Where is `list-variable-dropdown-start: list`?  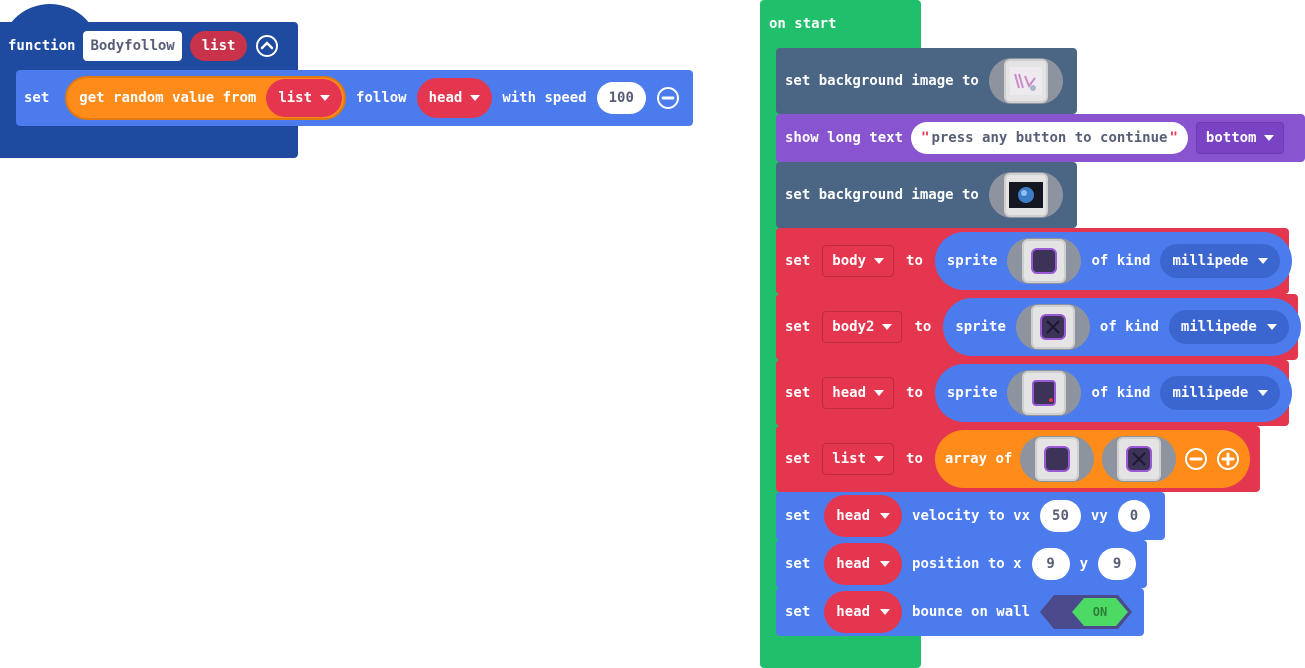
list-variable-dropdown-start: list is located at coordinates (858, 459).